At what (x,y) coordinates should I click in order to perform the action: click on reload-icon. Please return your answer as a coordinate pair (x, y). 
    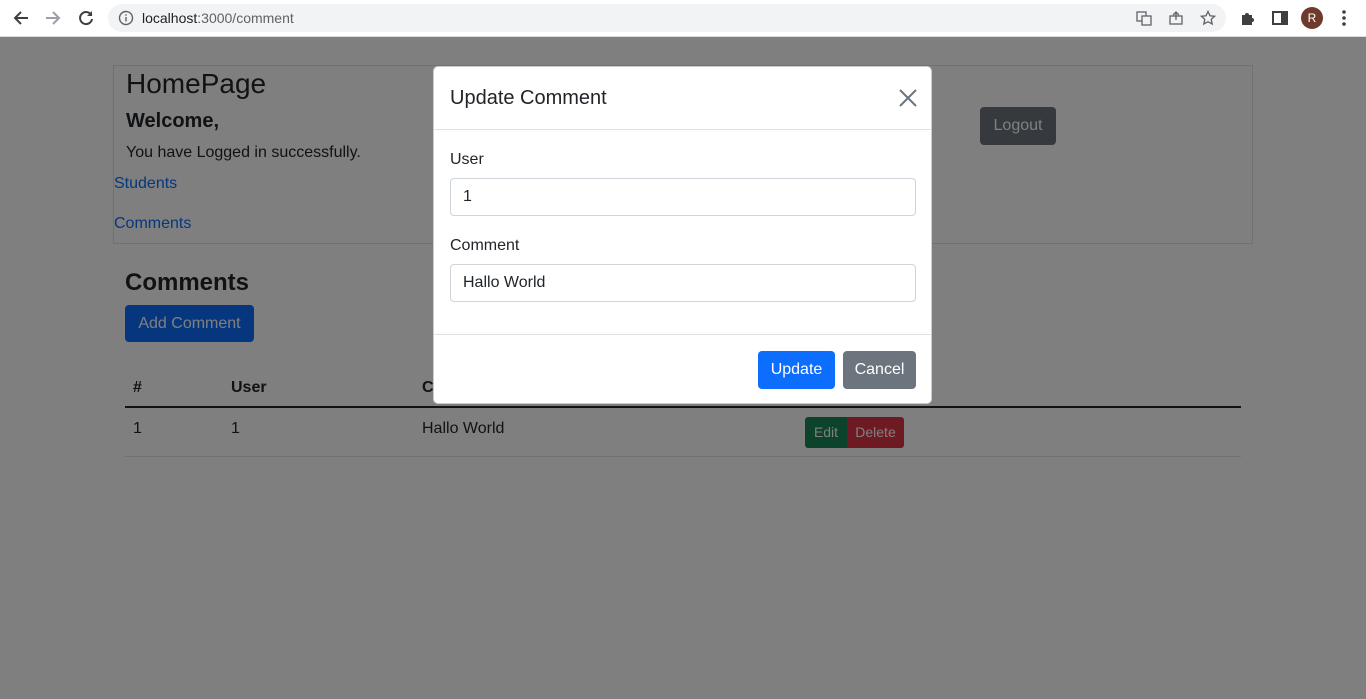
    Looking at the image, I should click on (86, 18).